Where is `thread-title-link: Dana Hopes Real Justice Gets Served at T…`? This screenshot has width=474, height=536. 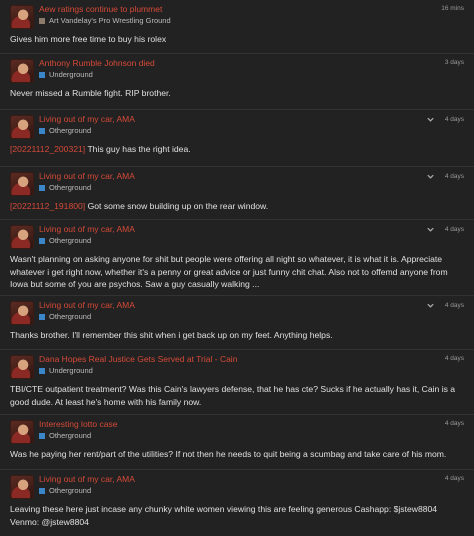 thread-title-link: Dana Hopes Real Justice Gets Served at T… is located at coordinates (189, 359).